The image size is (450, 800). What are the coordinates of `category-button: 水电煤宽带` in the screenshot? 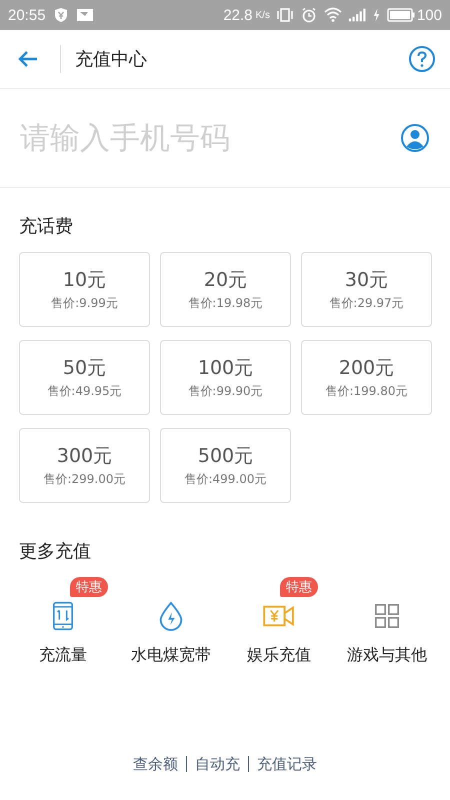 It's located at (171, 617).